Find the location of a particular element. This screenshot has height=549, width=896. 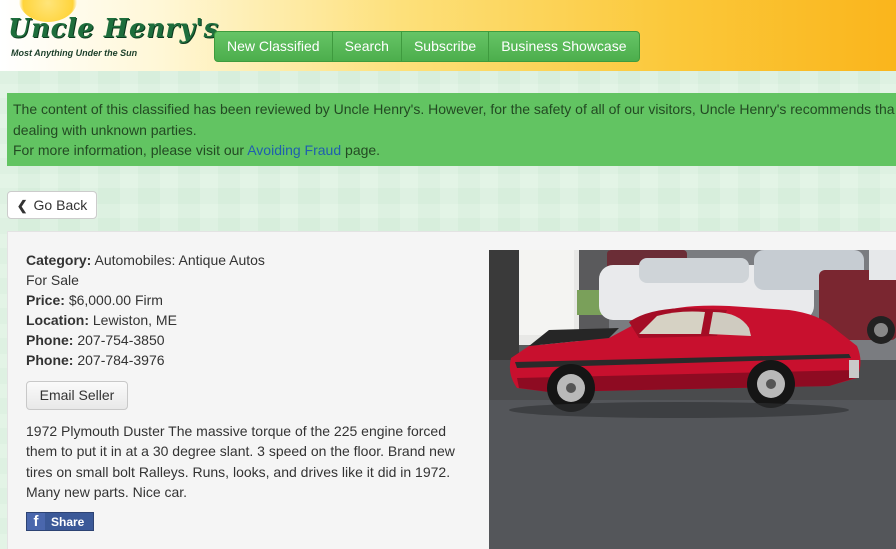

location-value: Lewiston, ME is located at coordinates (134, 320).